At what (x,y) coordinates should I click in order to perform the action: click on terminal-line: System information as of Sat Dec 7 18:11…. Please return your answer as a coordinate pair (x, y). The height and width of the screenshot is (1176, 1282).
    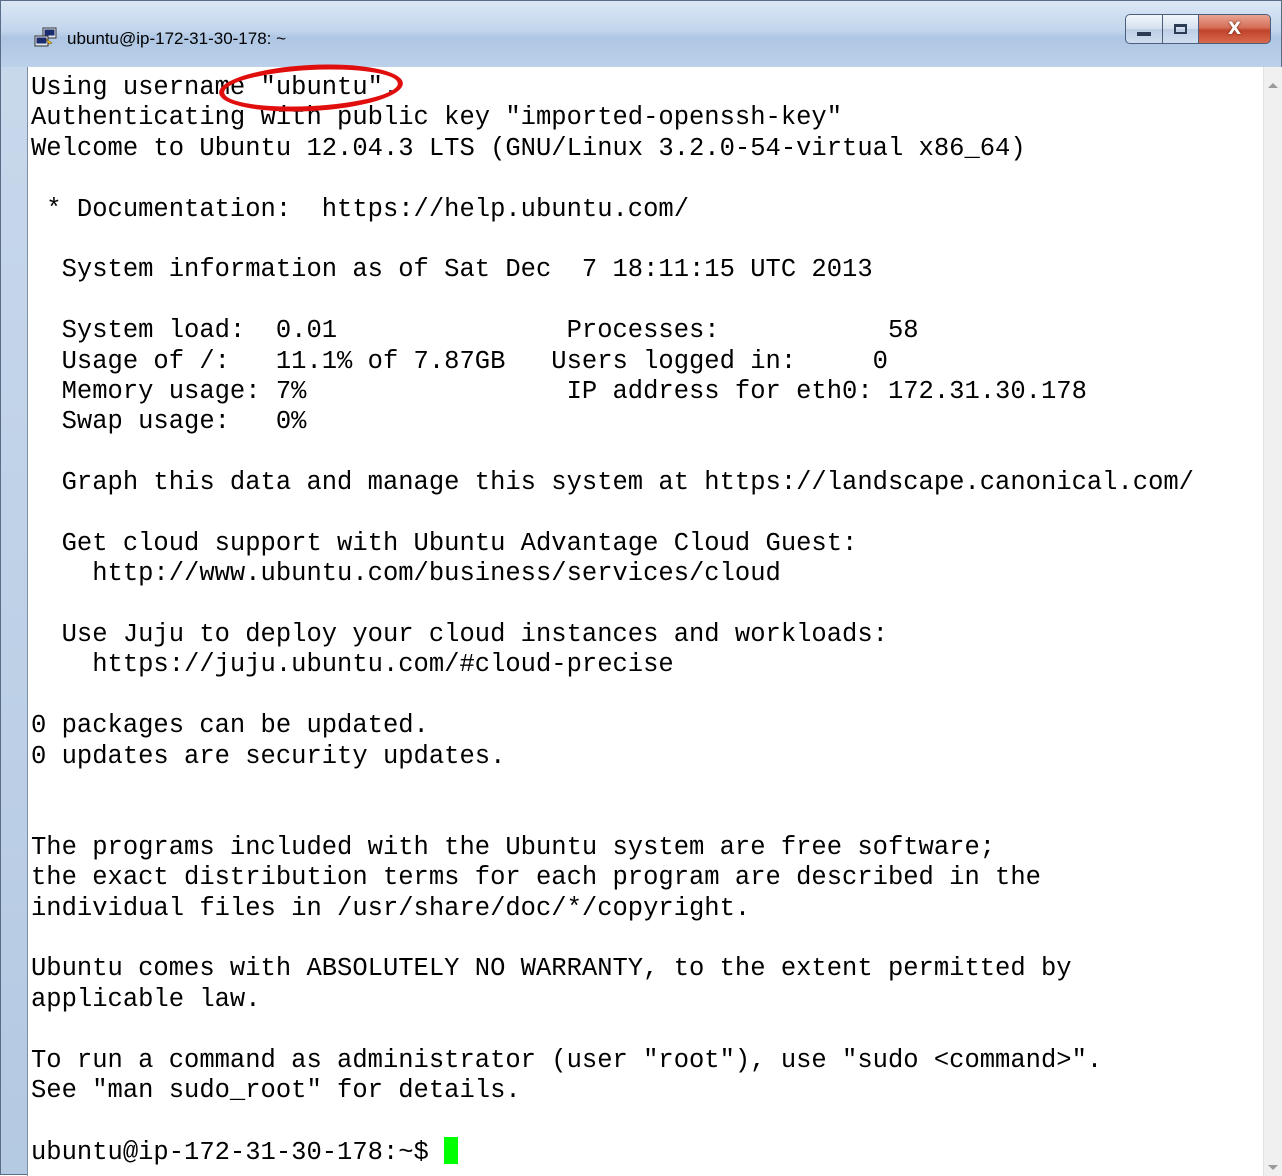
    Looking at the image, I should click on (452, 270).